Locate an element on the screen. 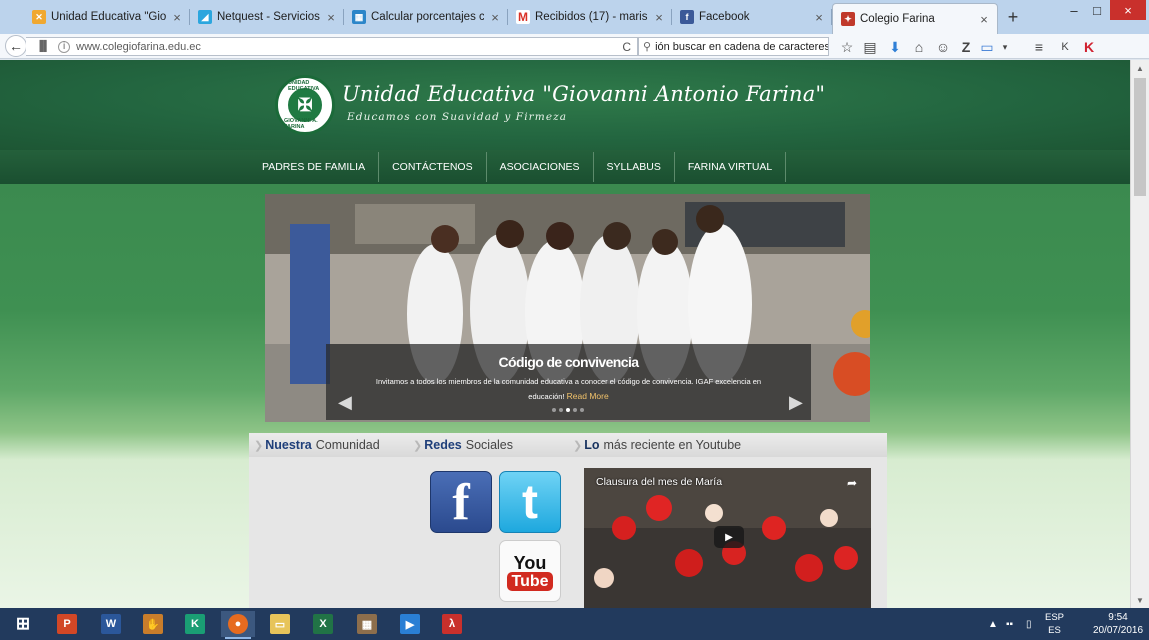  address-bar: ▐▌ i www.colegiofarina.edu.ec C is located at coordinates (332, 46).